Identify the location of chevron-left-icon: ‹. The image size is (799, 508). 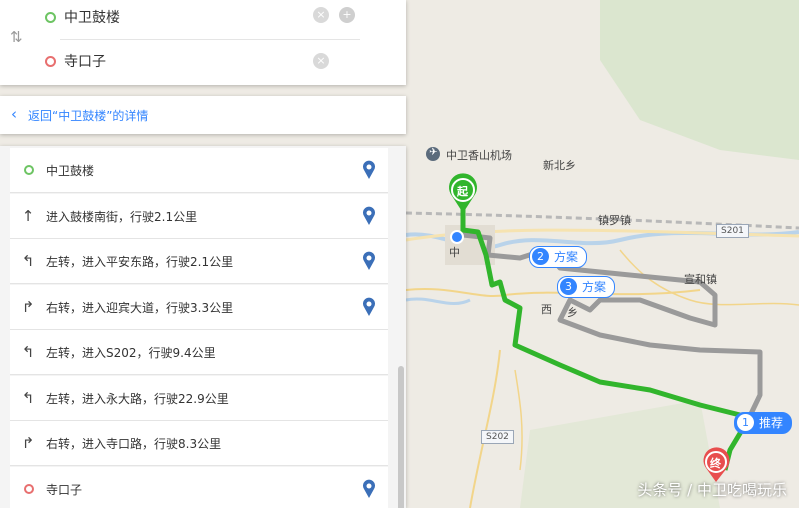
(14, 114).